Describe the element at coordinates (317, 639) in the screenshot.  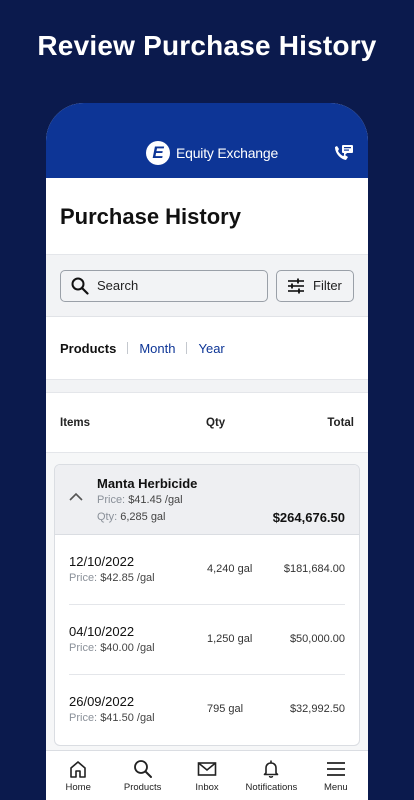
I see `purchase-total: $50,000.00` at that location.